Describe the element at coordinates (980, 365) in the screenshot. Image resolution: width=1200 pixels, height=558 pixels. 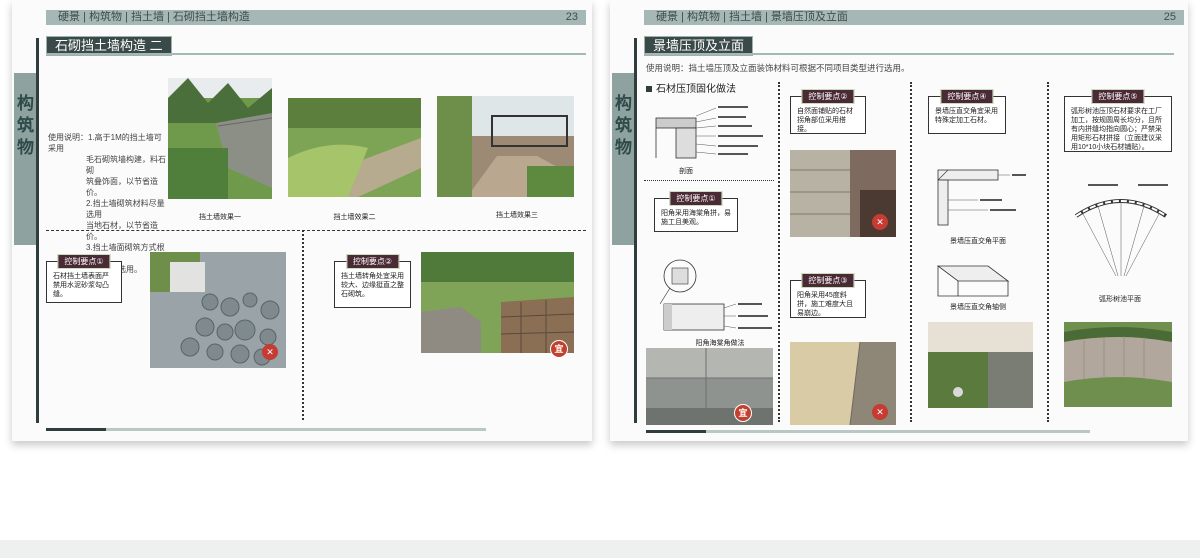
I see `photo-corner-coping` at that location.